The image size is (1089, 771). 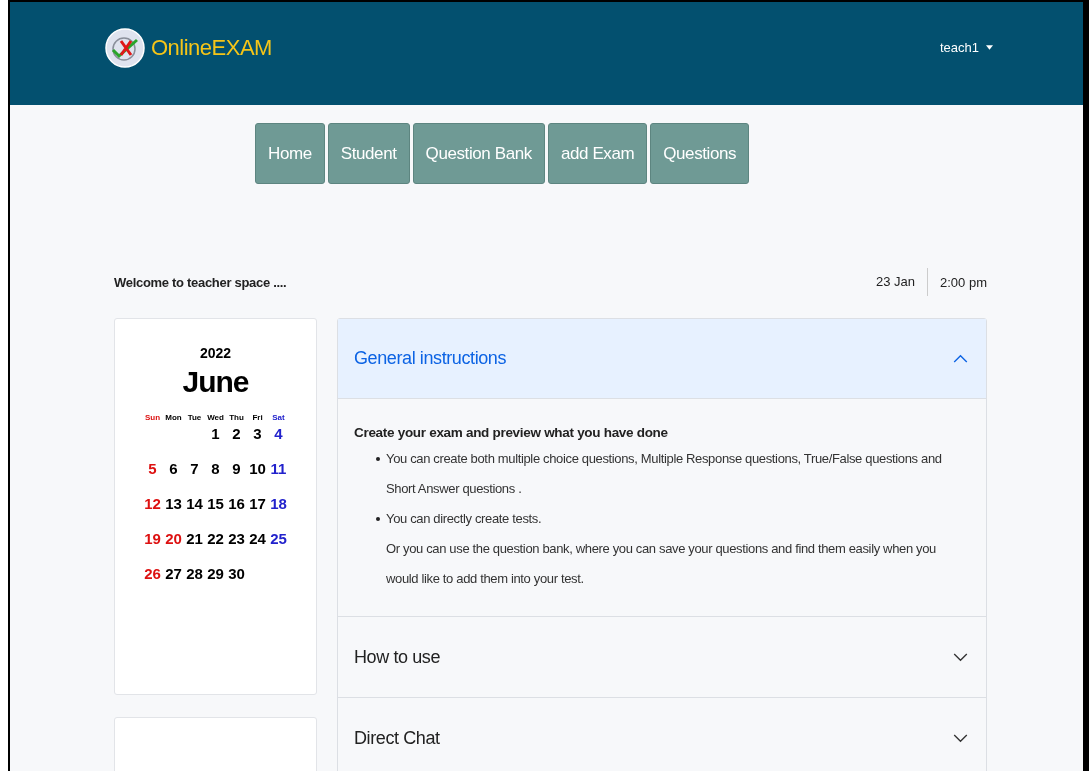 I want to click on calendar-day: 26, so click(x=152, y=579).